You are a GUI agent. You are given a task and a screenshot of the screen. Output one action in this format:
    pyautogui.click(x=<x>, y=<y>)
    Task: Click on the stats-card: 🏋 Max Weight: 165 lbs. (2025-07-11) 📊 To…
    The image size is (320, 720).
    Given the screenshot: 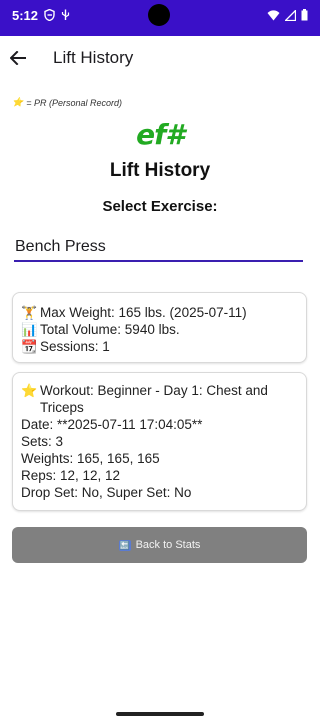 What is the action you would take?
    pyautogui.click(x=159, y=327)
    